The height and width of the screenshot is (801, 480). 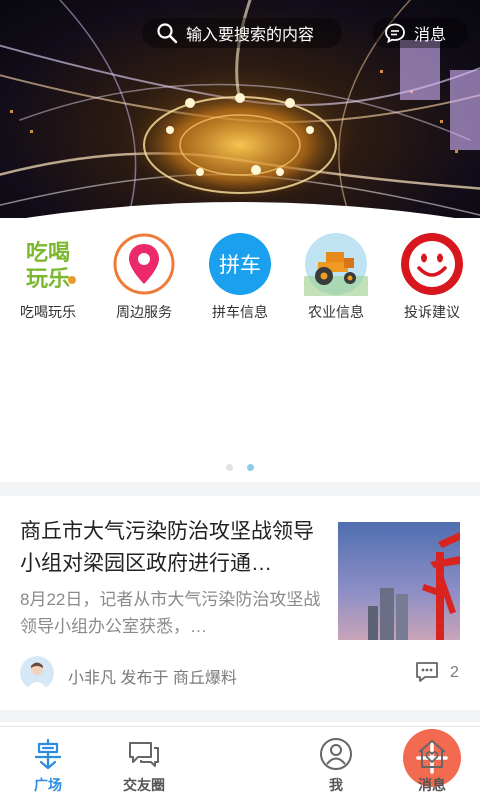 I want to click on carpool-icon: 拼车, so click(x=240, y=264).